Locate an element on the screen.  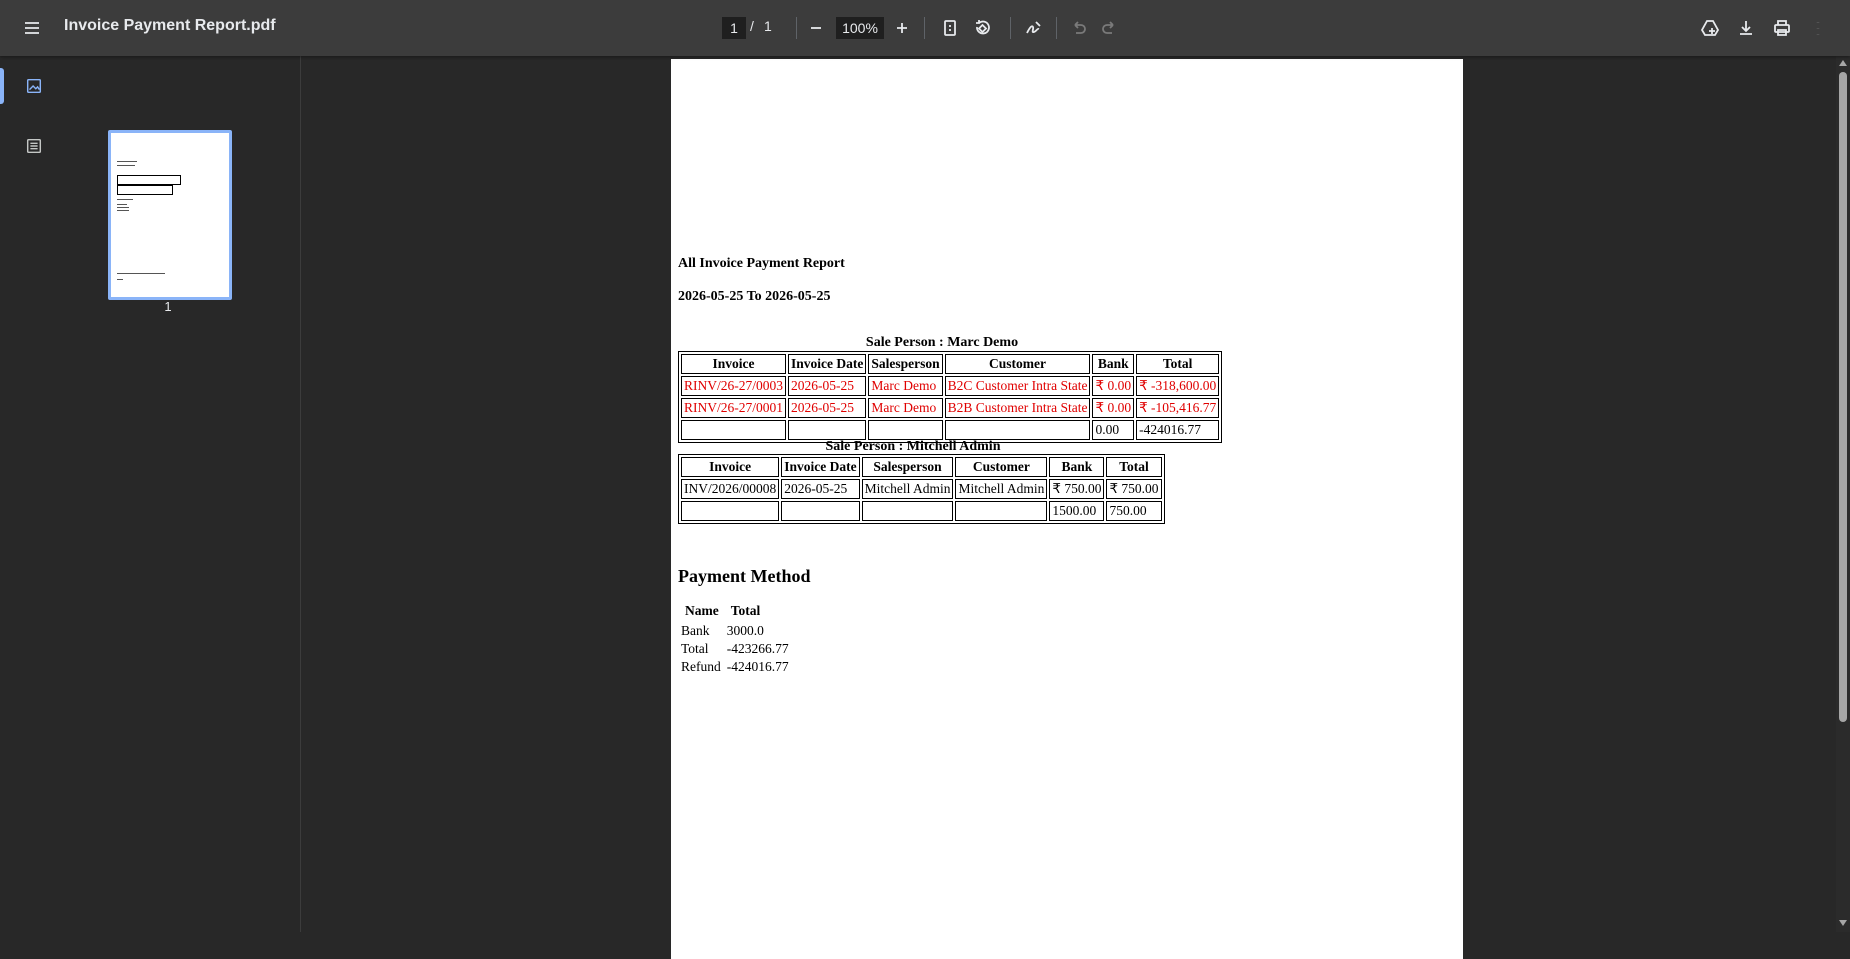
outline-tab-icon is located at coordinates (34, 146).